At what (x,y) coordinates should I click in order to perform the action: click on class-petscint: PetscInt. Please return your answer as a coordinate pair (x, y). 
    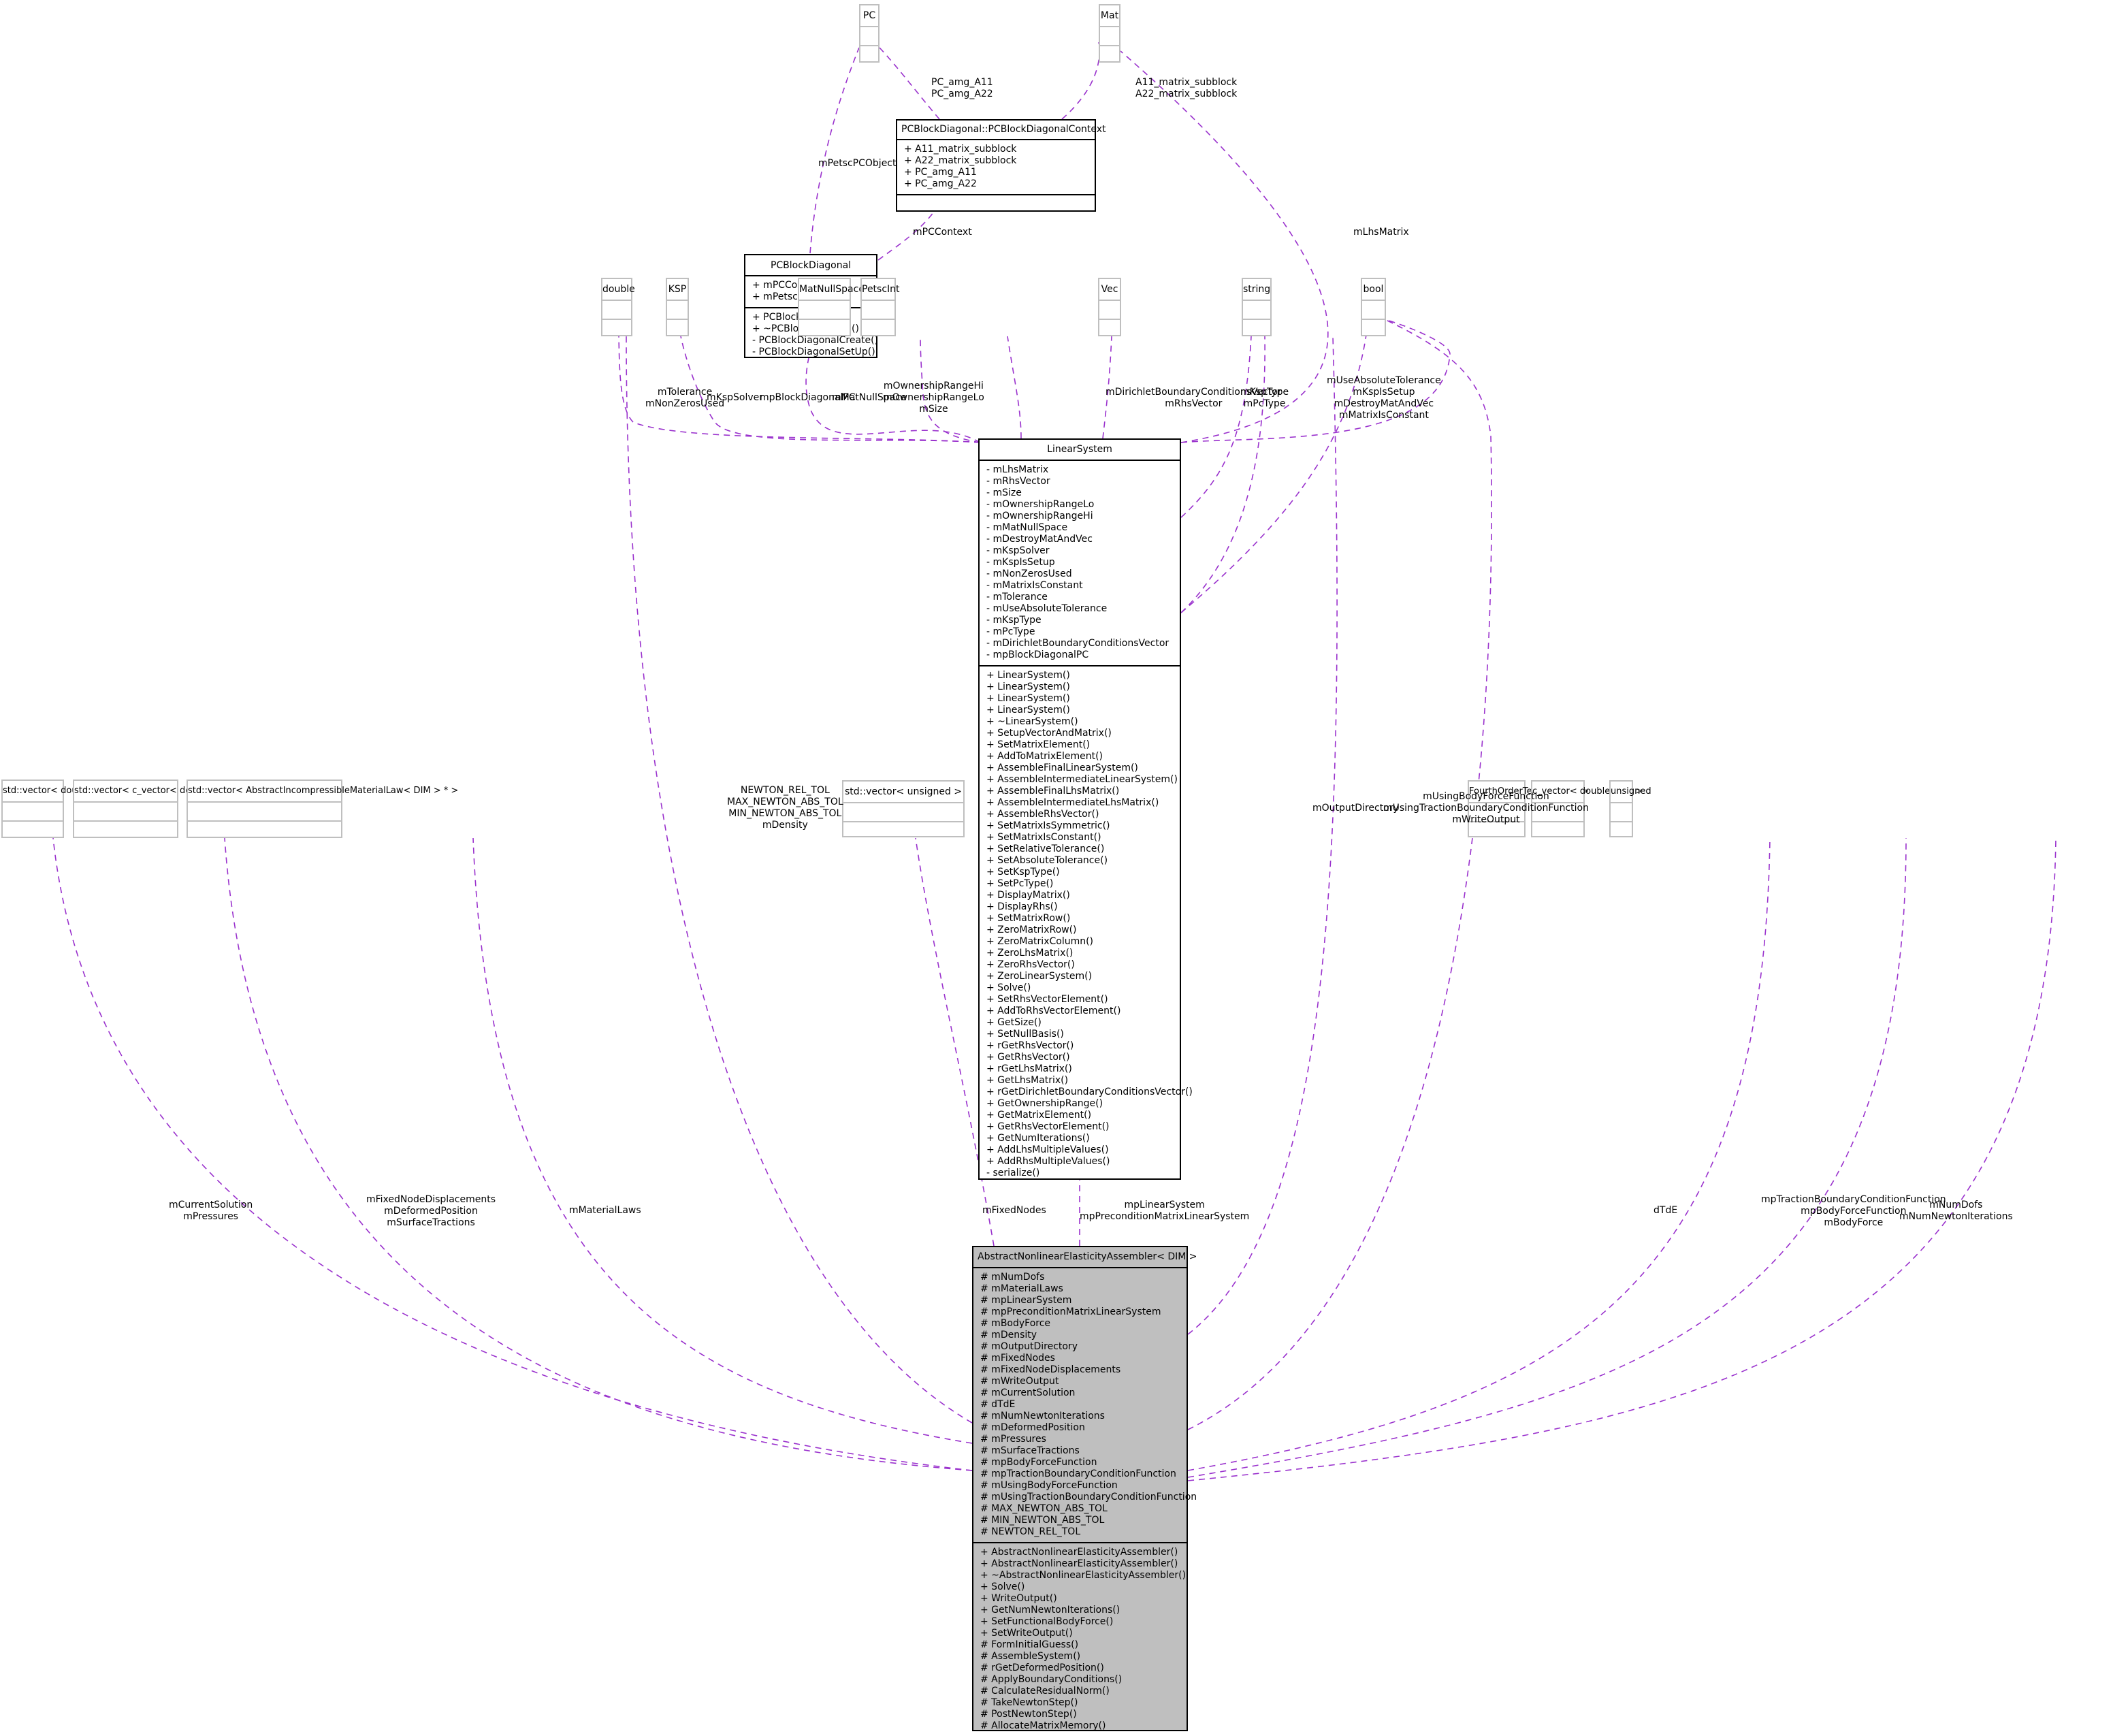
    Looking at the image, I should click on (880, 307).